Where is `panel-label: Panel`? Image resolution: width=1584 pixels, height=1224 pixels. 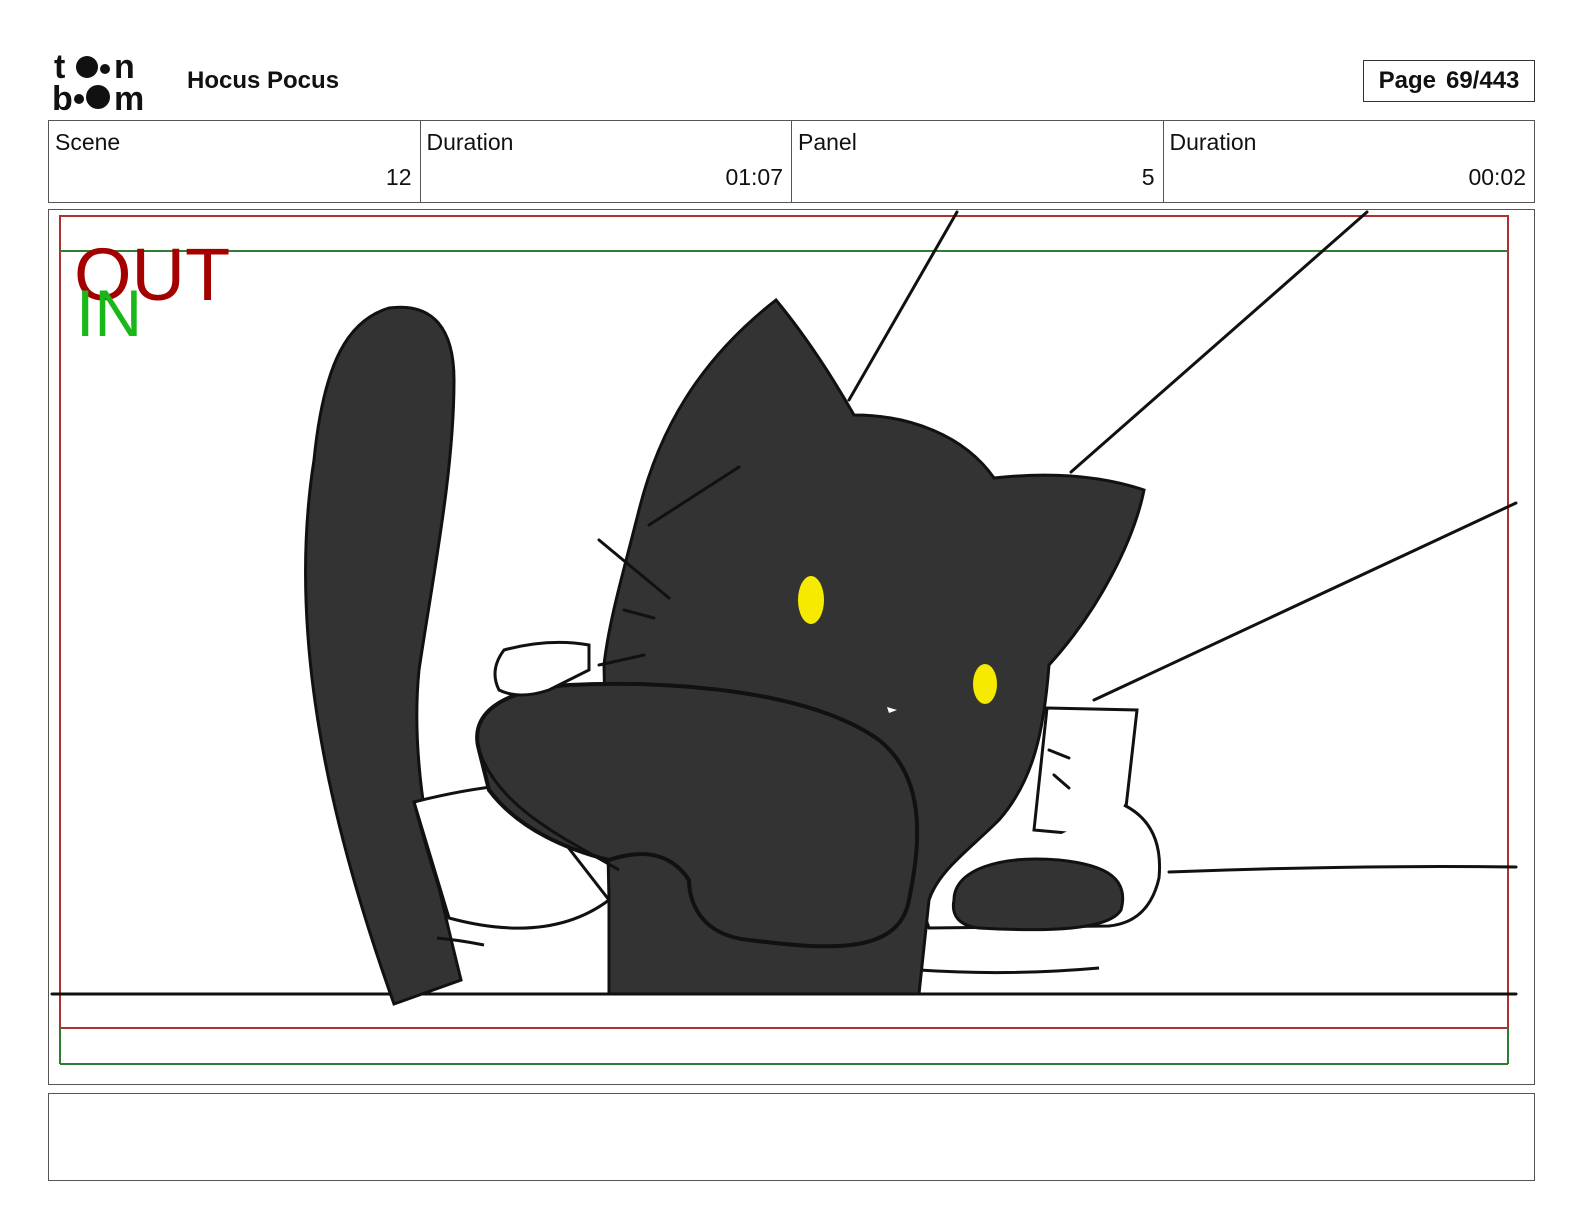
panel-label: Panel is located at coordinates (827, 142).